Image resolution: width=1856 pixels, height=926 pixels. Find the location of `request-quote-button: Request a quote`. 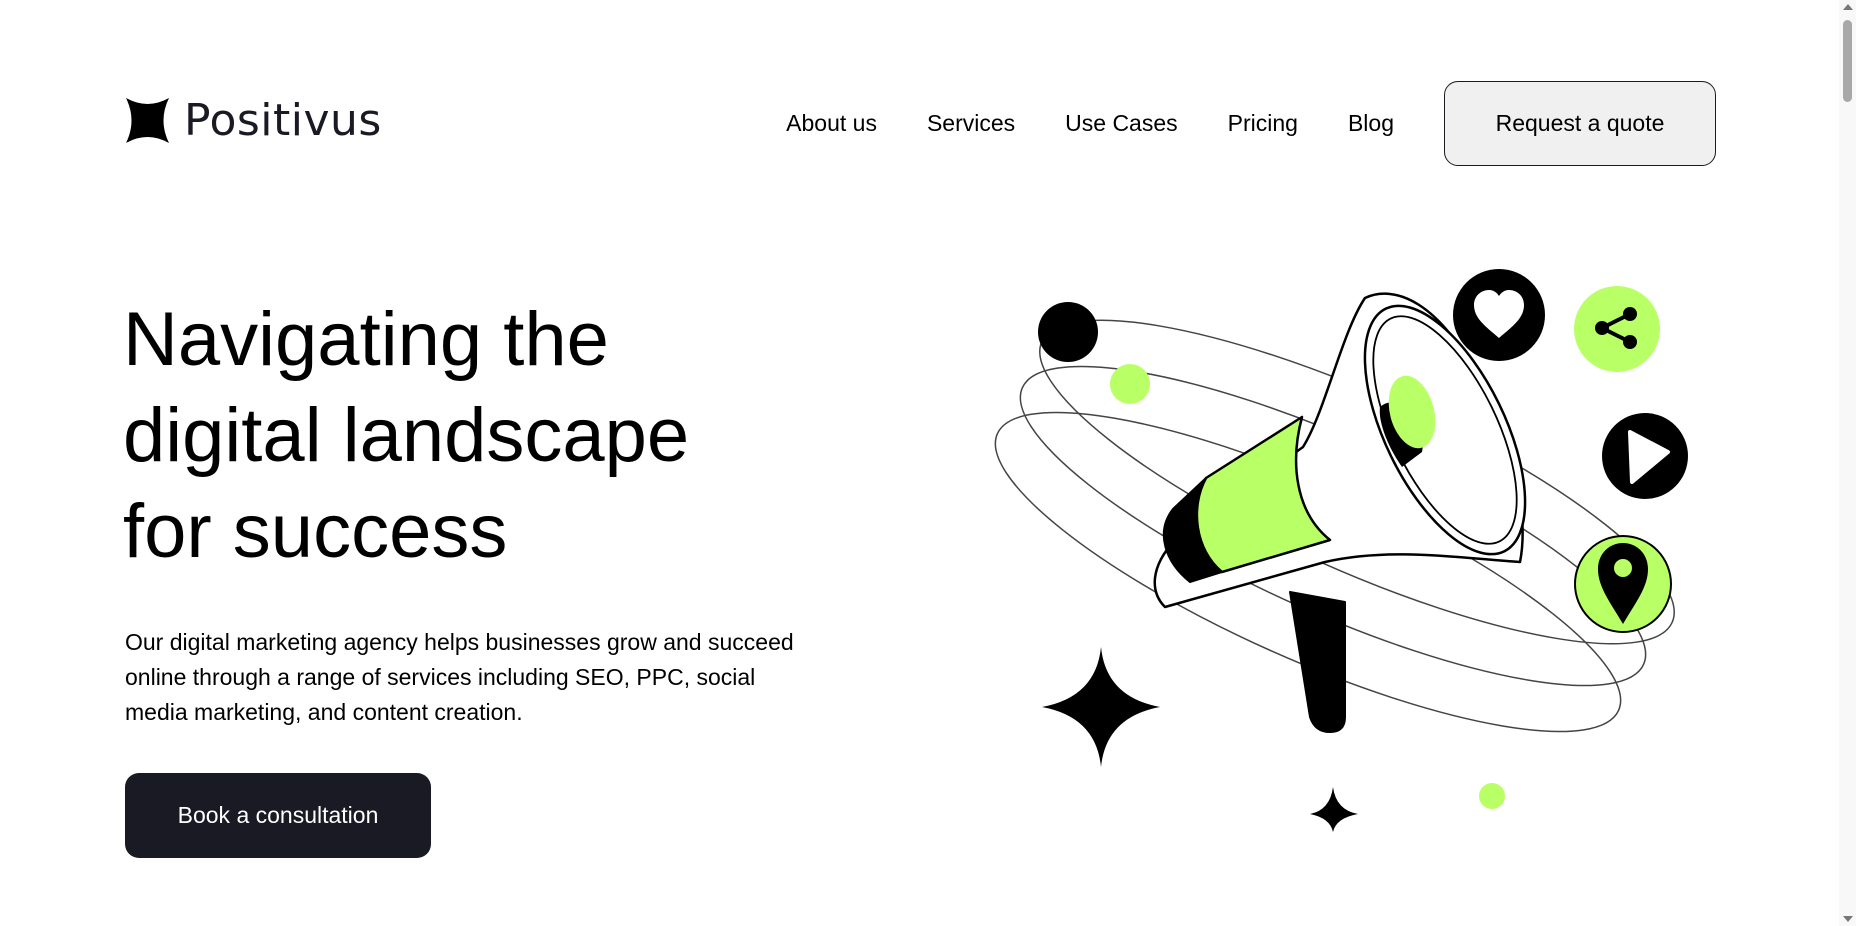

request-quote-button: Request a quote is located at coordinates (1580, 123).